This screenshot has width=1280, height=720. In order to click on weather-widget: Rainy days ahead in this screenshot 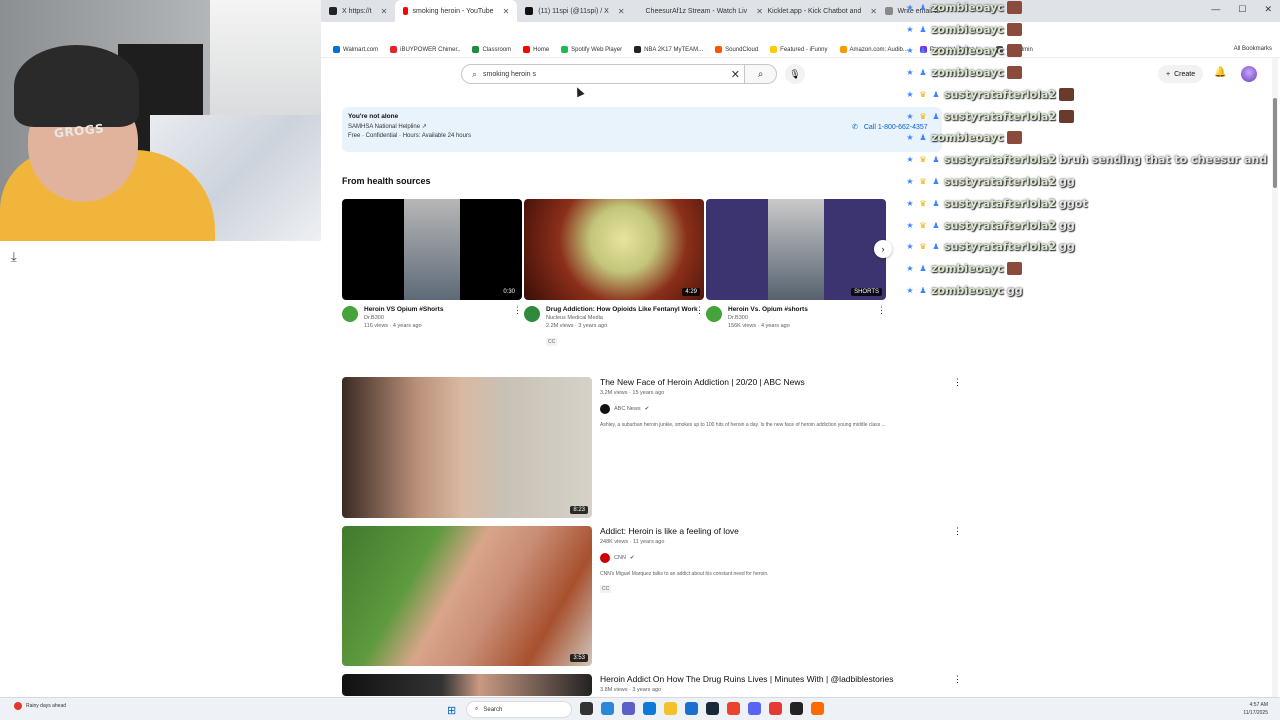, I will do `click(40, 706)`.